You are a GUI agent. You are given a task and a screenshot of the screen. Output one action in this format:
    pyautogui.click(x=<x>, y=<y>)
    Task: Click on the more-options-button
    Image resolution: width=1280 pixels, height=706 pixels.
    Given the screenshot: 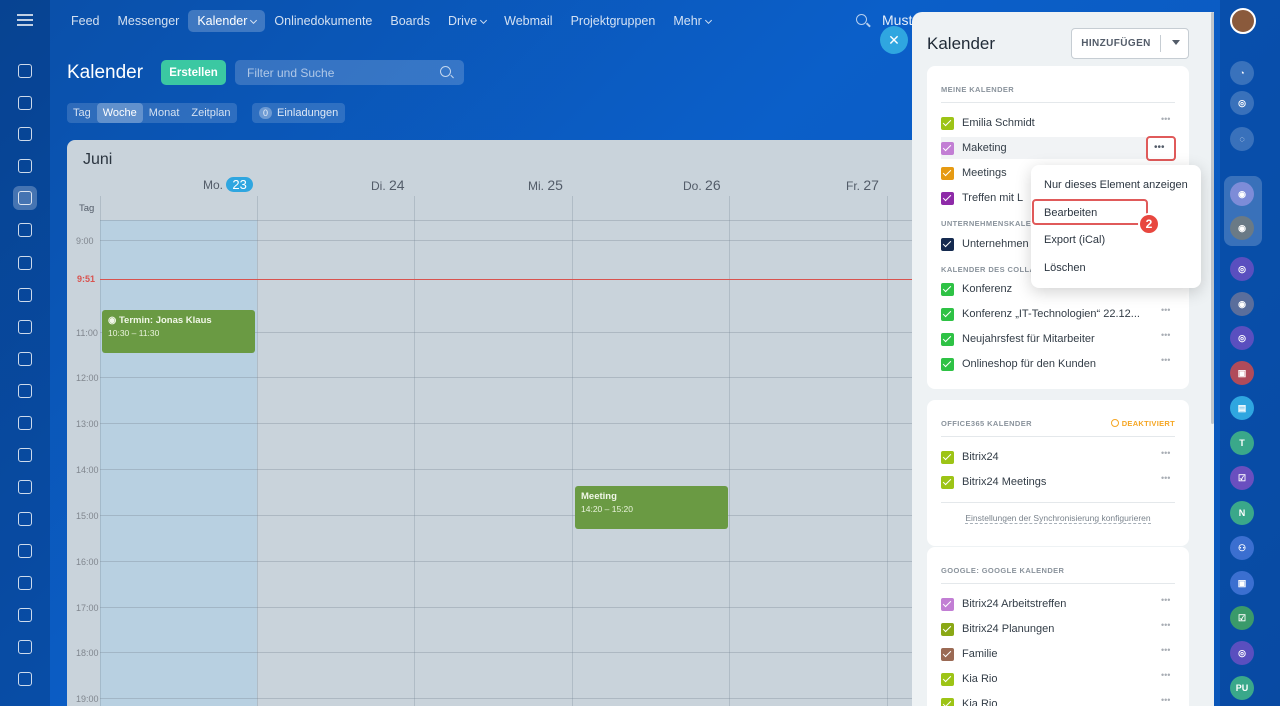 What is the action you would take?
    pyautogui.click(x=1161, y=148)
    